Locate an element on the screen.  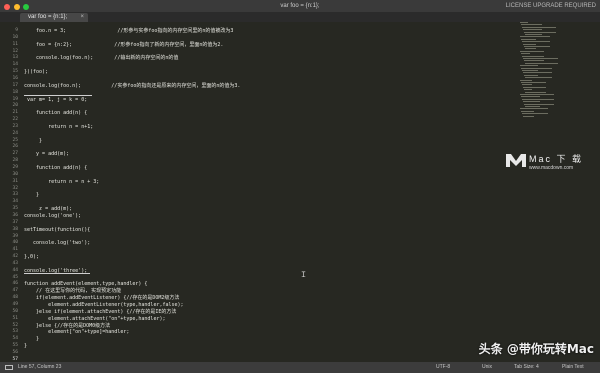
syntax-selector: Plain Text is located at coordinates (573, 367).